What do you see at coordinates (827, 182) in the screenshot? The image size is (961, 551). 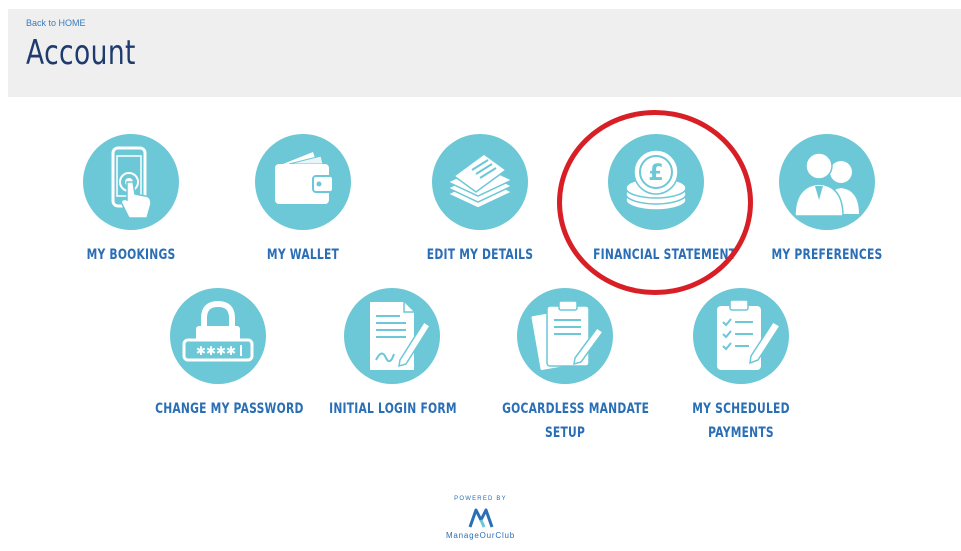 I see `people-icon` at bounding box center [827, 182].